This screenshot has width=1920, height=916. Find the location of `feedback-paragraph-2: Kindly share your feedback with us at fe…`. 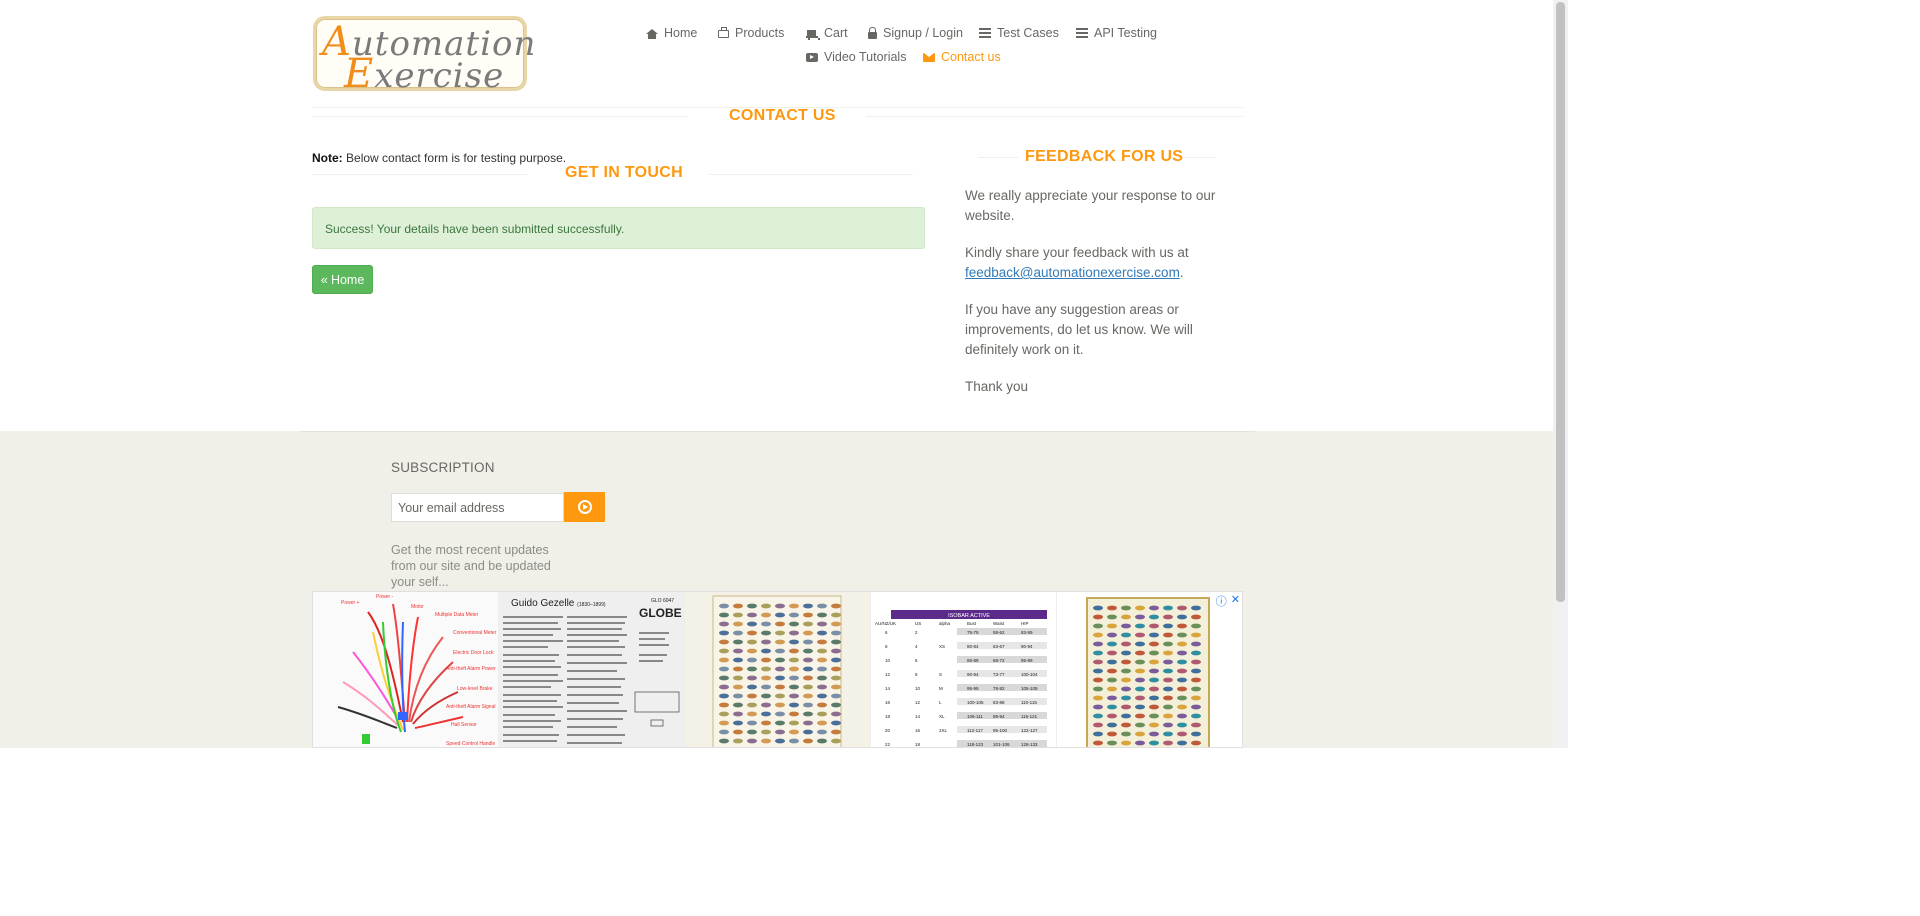

feedback-paragraph-2: Kindly share your feedback with us at fe… is located at coordinates (1095, 263).